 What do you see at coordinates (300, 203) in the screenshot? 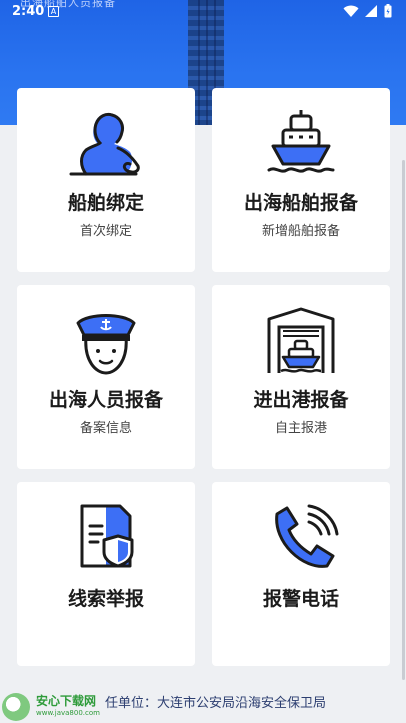
I see `card-title: 出海船舶报备` at bounding box center [300, 203].